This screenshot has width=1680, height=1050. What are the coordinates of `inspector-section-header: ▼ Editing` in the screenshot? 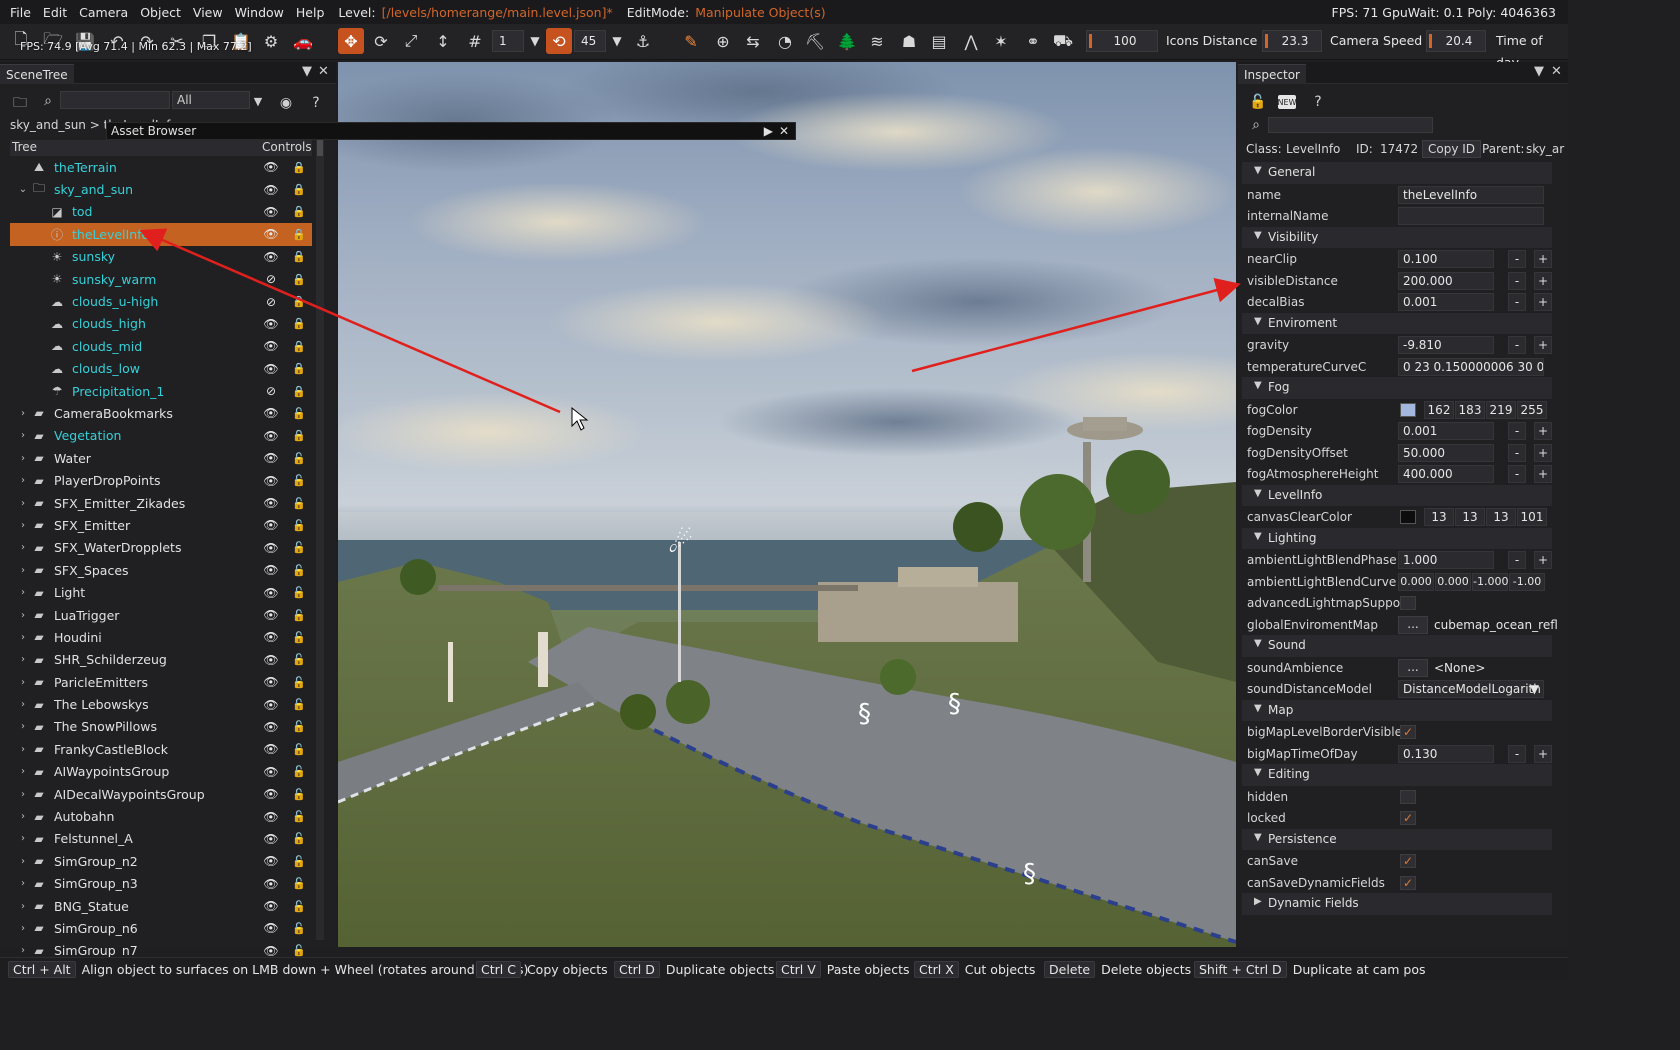 It's located at (1397, 775).